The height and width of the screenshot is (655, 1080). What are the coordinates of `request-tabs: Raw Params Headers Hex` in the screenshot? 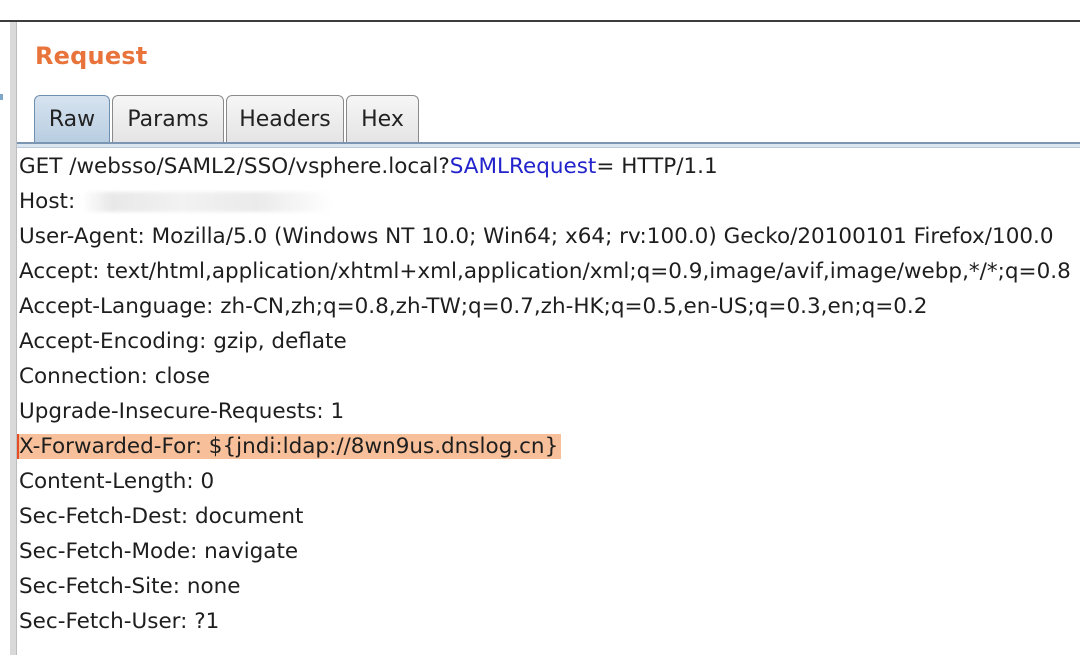 It's located at (227, 118).